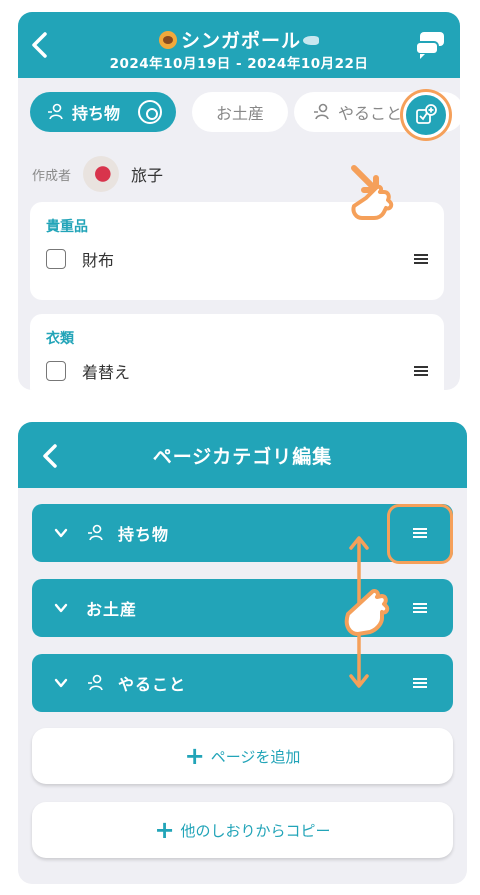  Describe the element at coordinates (106, 372) in the screenshot. I see `item-label: 着替え` at that location.